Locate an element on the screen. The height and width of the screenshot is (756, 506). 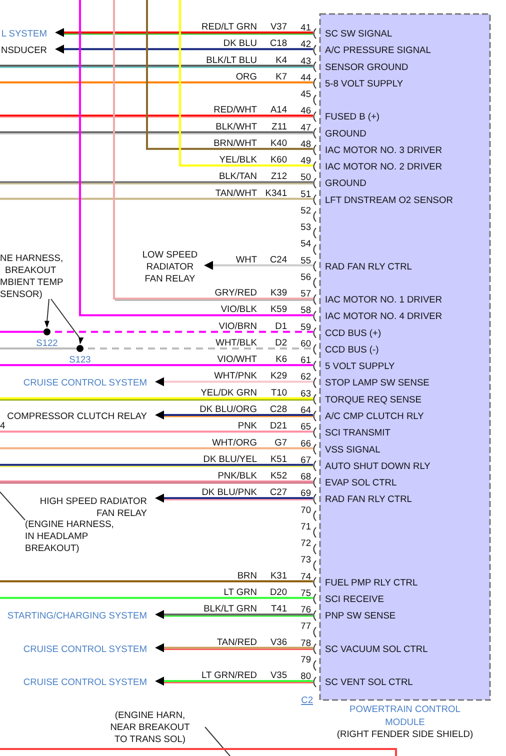
wire-color-label: YEL/BLK is located at coordinates (238, 159).